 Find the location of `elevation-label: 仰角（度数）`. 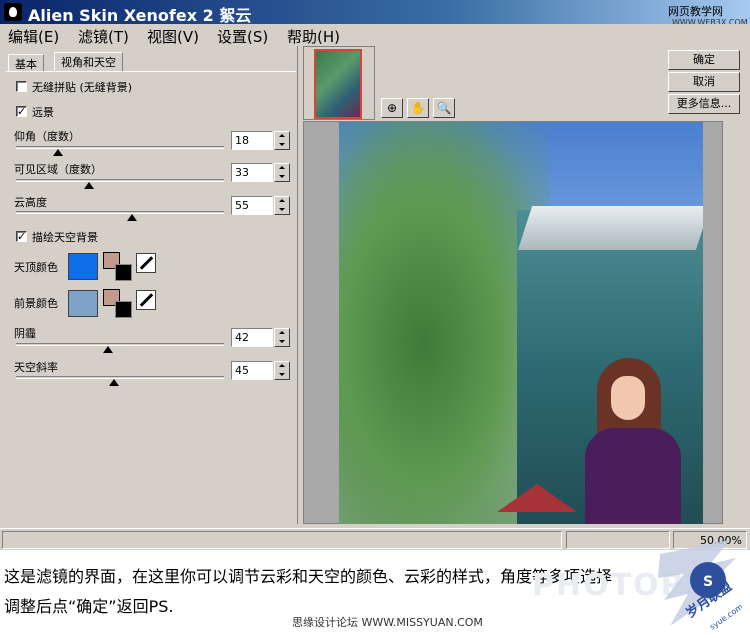

elevation-label: 仰角（度数） is located at coordinates (47, 136).